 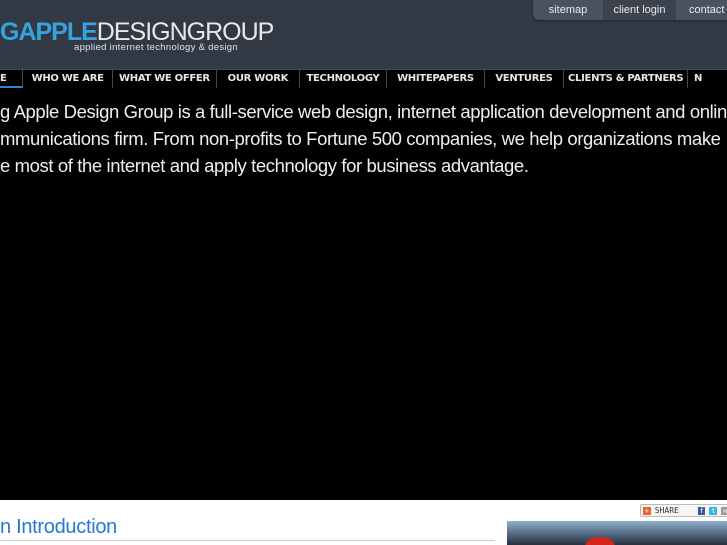 I want to click on nav-technology: TECHNOLOGY, so click(x=344, y=79).